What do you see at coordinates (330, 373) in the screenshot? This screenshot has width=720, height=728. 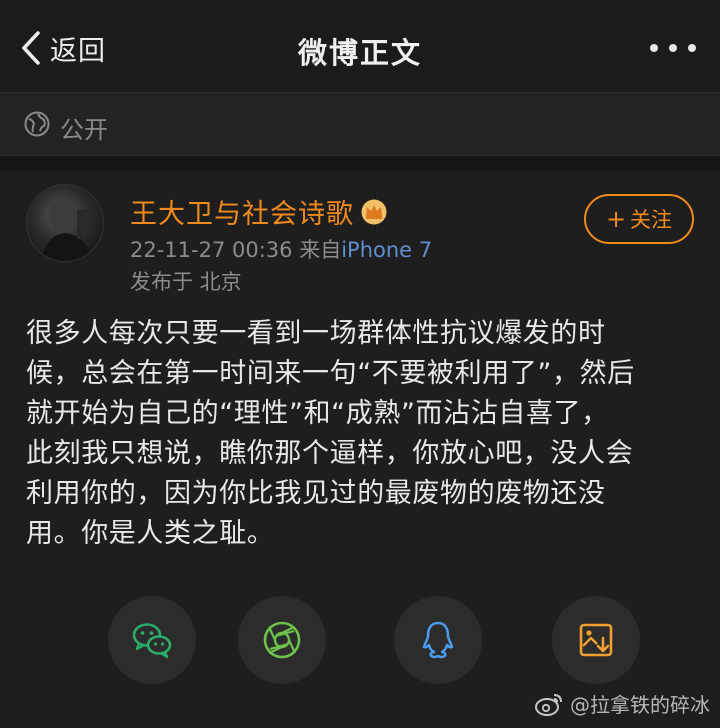 I see `post-line: 候，总会在第一时间来一句“不要被利用了”，然后` at bounding box center [330, 373].